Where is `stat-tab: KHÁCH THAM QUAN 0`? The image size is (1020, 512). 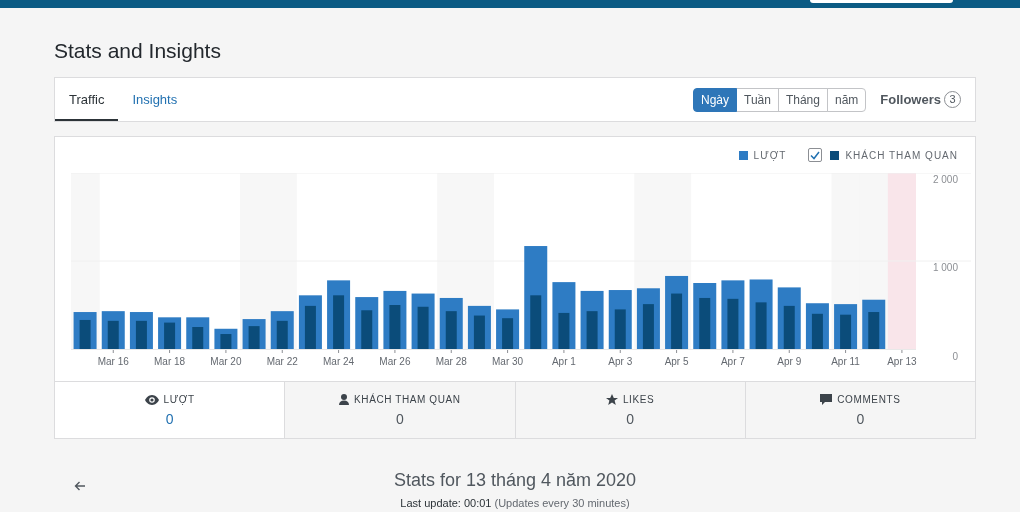 stat-tab: KHÁCH THAM QUAN 0 is located at coordinates (399, 410).